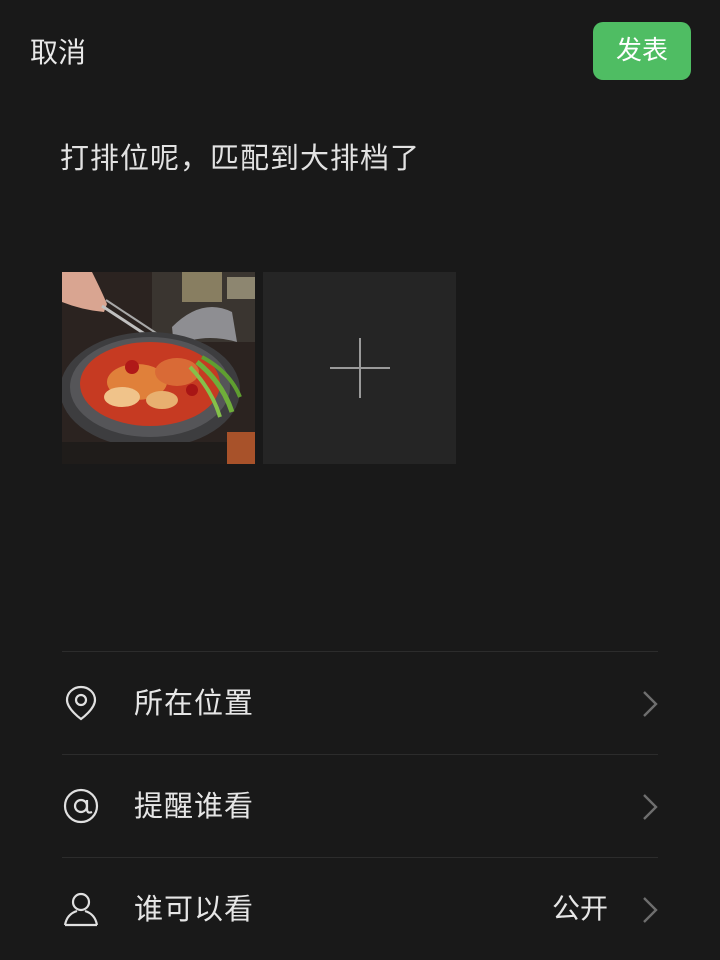 The height and width of the screenshot is (960, 720). Describe the element at coordinates (579, 908) in the screenshot. I see `visibility-value: 公开` at that location.